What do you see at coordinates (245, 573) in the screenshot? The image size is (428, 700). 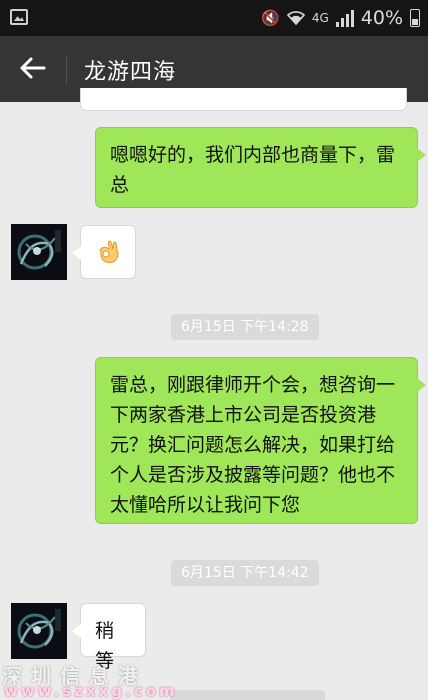 I see `timestamp: 6月15日 下午14:42` at bounding box center [245, 573].